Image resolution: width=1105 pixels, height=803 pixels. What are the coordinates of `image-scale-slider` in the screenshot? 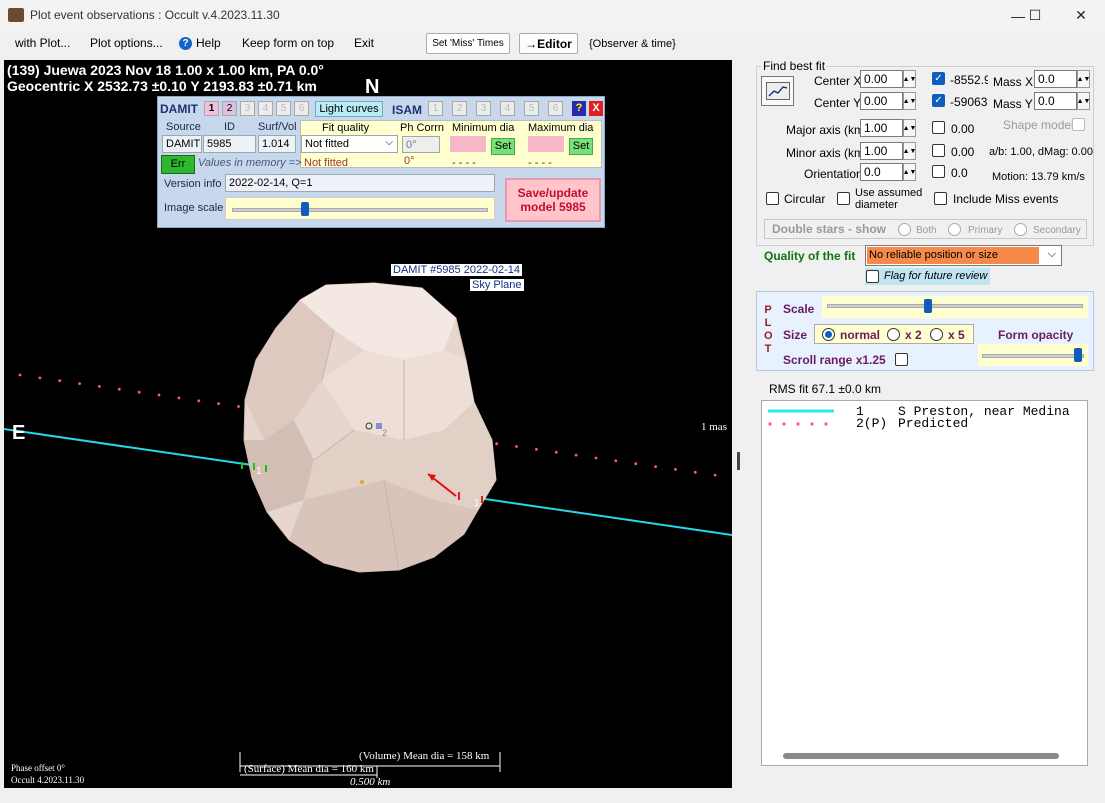 It's located at (360, 208).